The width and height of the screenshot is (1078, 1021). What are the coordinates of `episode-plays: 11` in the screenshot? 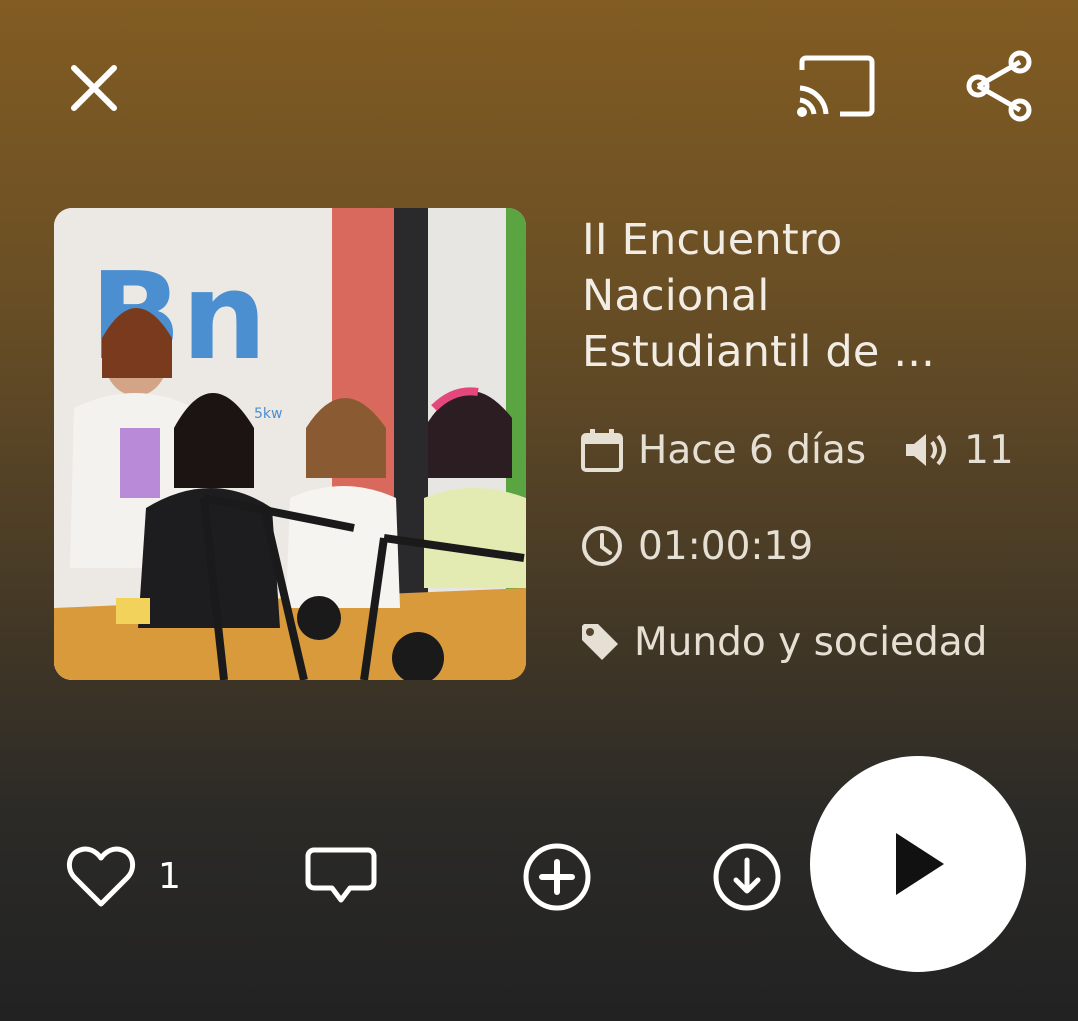 It's located at (959, 450).